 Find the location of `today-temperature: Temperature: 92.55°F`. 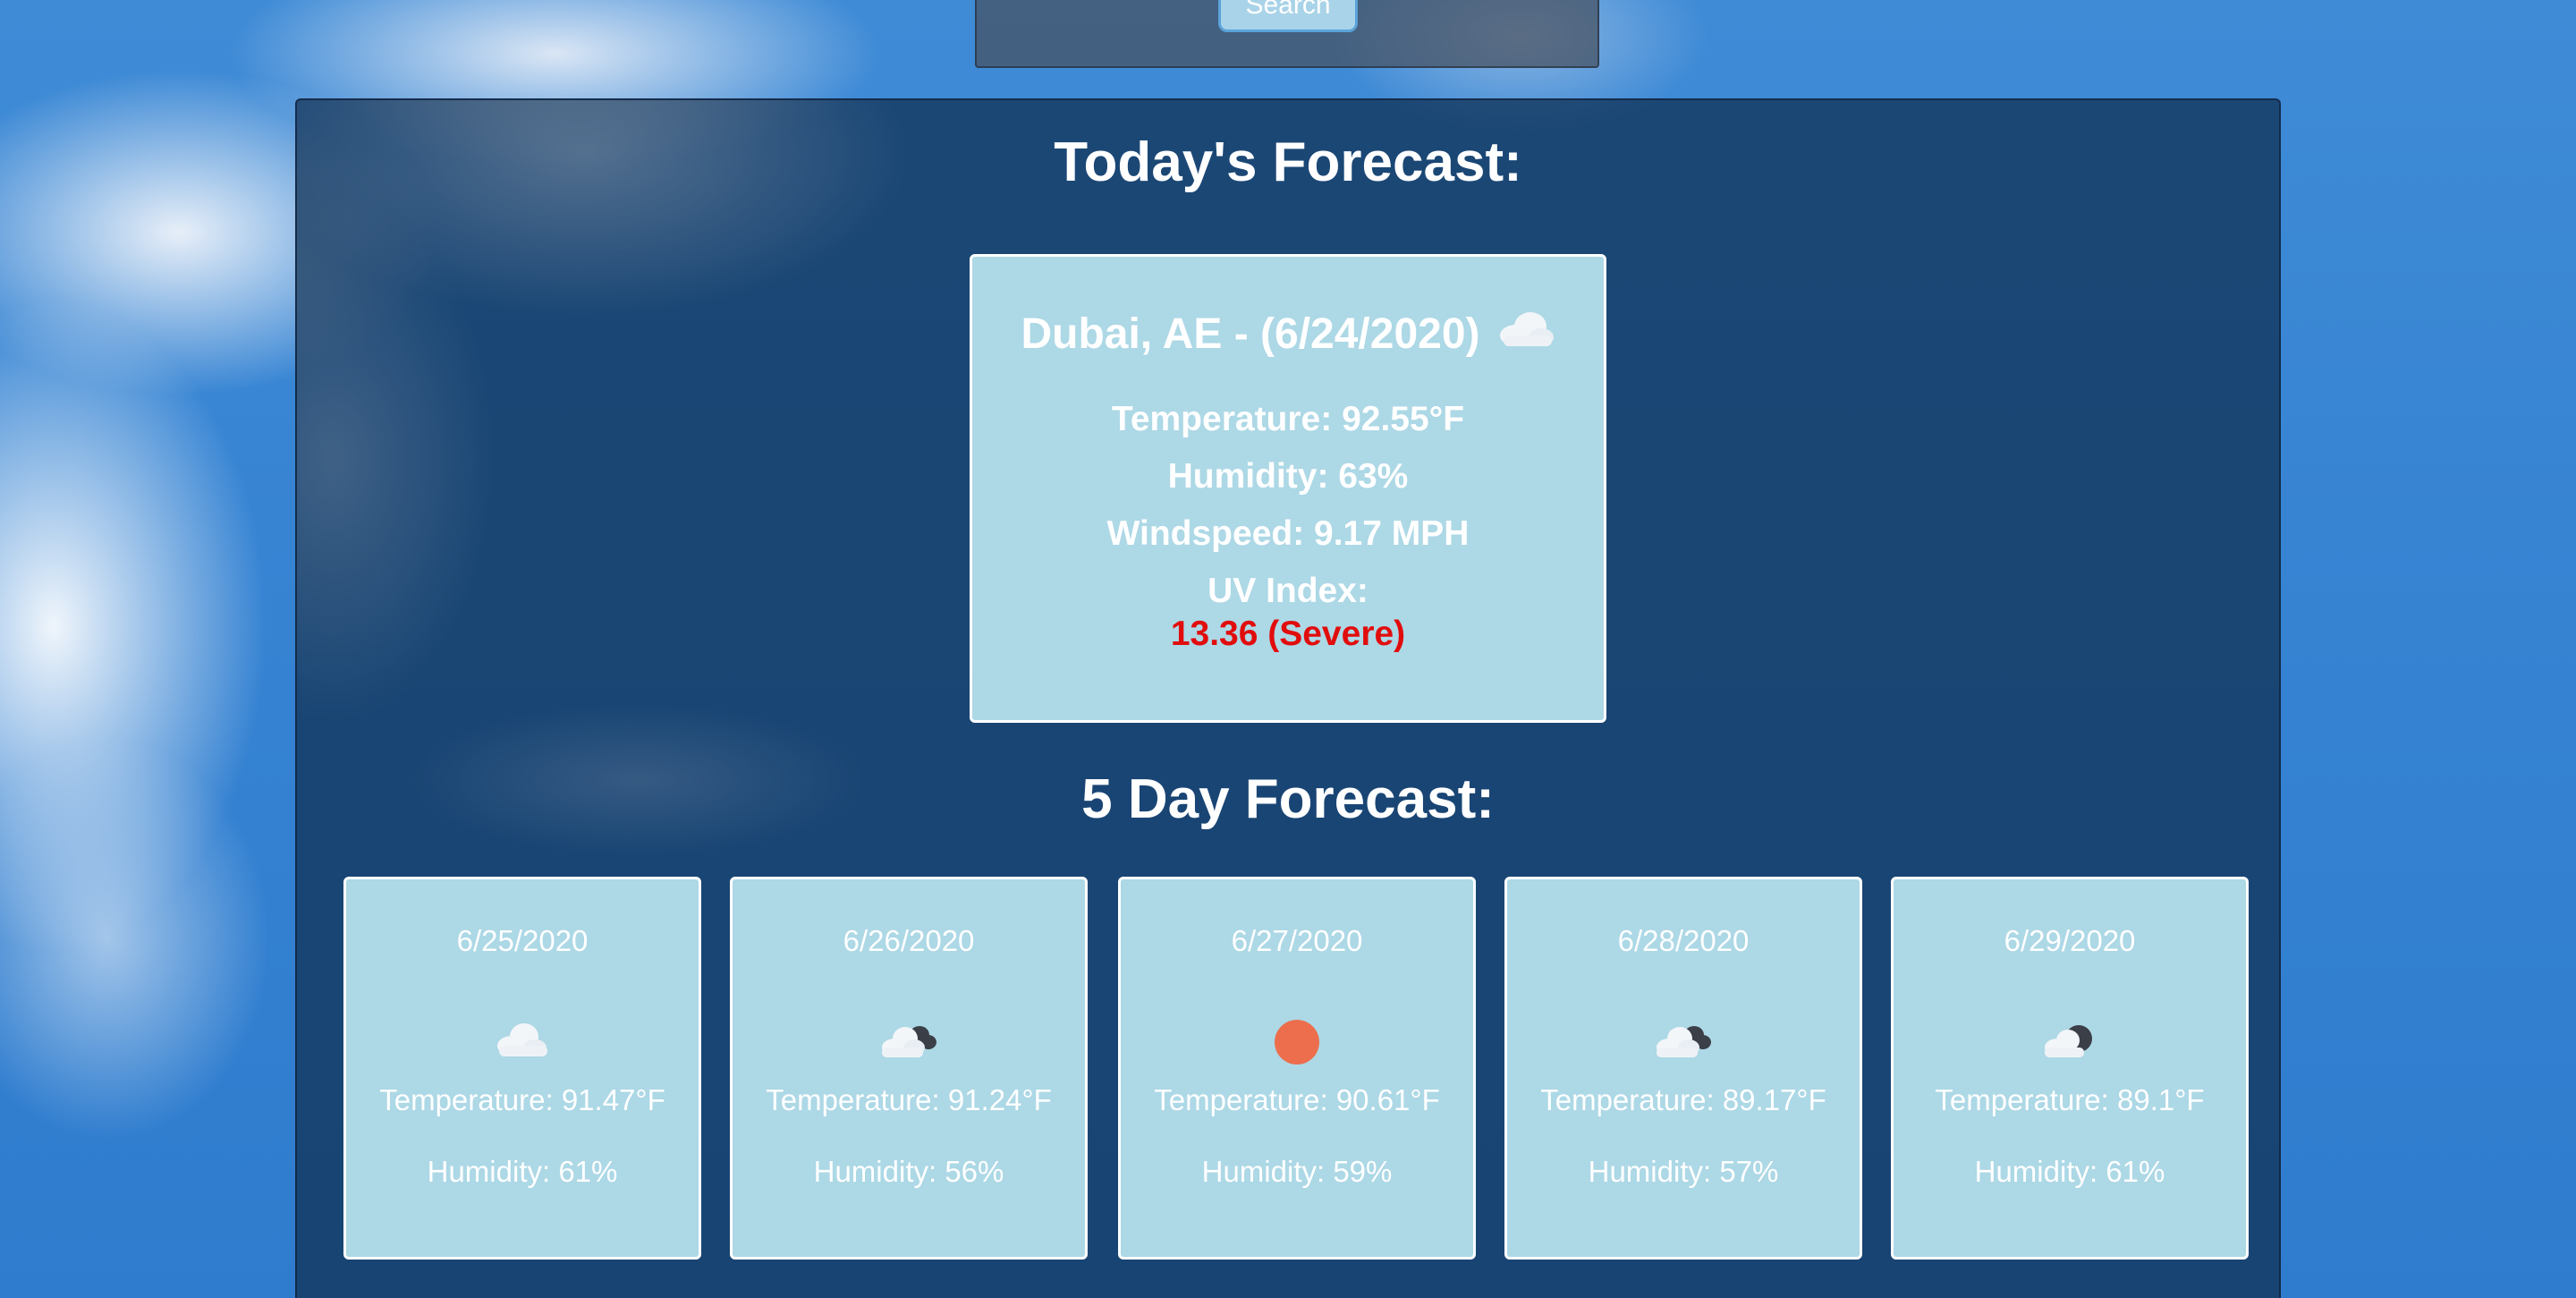

today-temperature: Temperature: 92.55°F is located at coordinates (1288, 419).